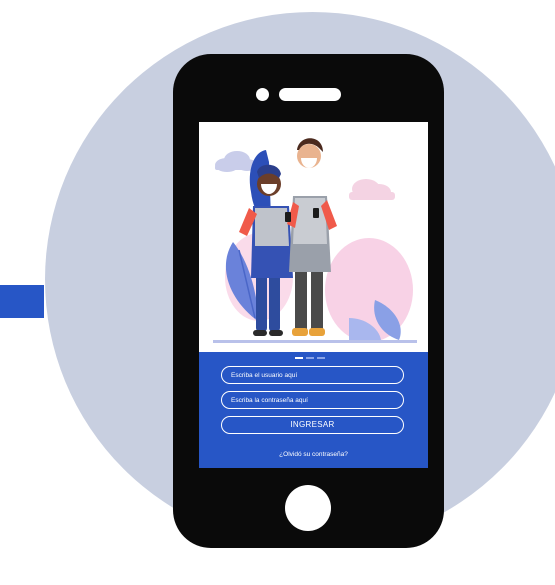 This screenshot has width=555, height=585. What do you see at coordinates (22, 301) in the screenshot?
I see `decorative-blue-bar` at bounding box center [22, 301].